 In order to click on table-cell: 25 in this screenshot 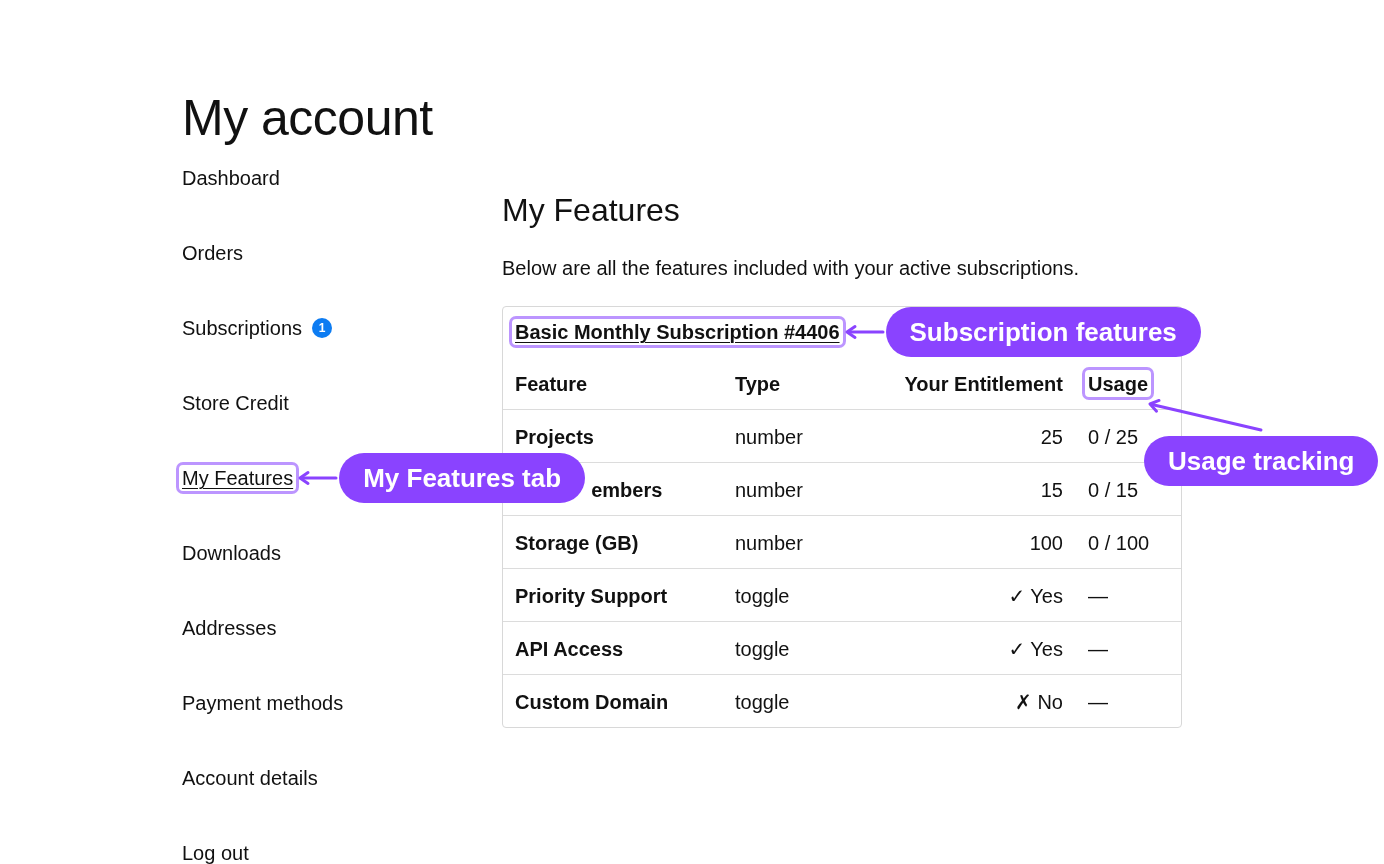, I will do `click(1051, 436)`.